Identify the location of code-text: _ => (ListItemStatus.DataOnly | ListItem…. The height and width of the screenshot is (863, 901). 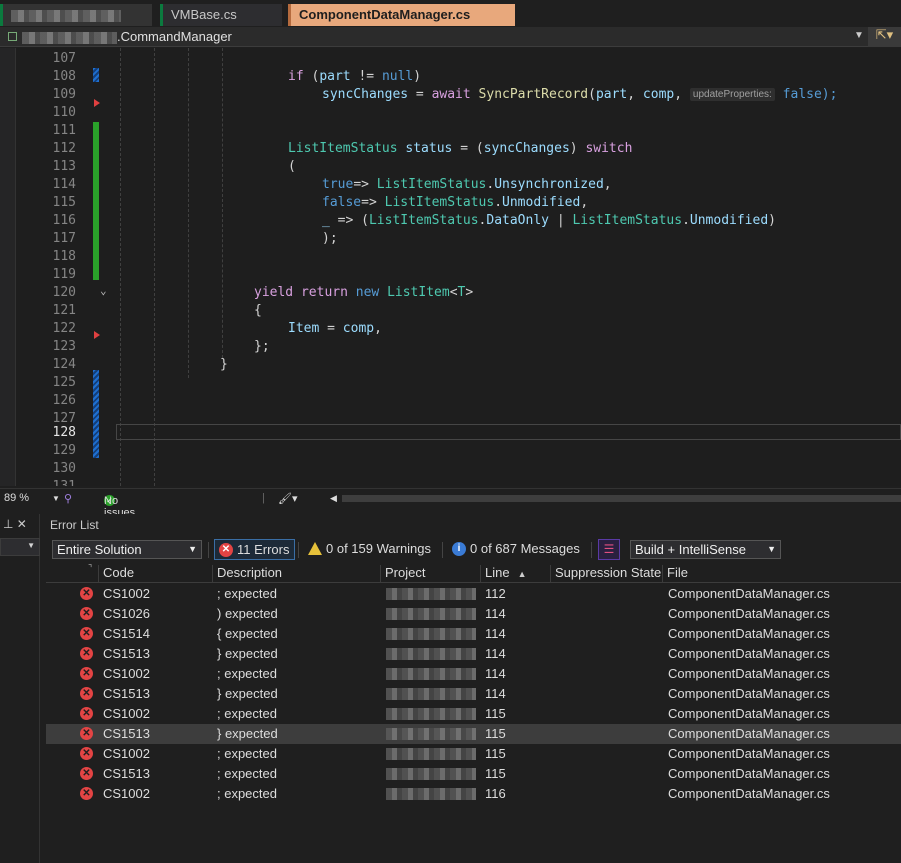
(549, 220).